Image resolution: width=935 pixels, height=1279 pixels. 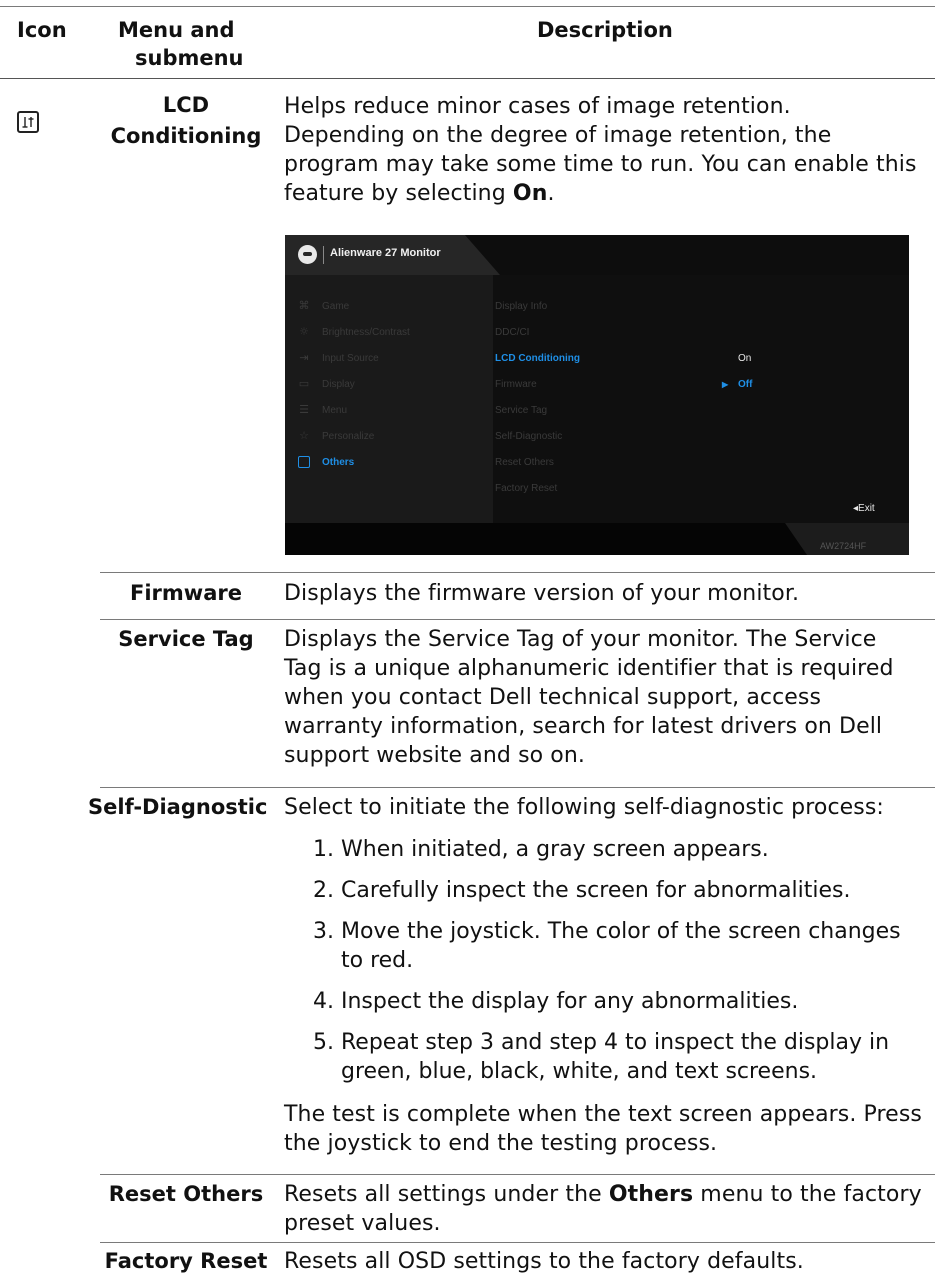 What do you see at coordinates (467, 78) in the screenshot?
I see `header-bottom-rule` at bounding box center [467, 78].